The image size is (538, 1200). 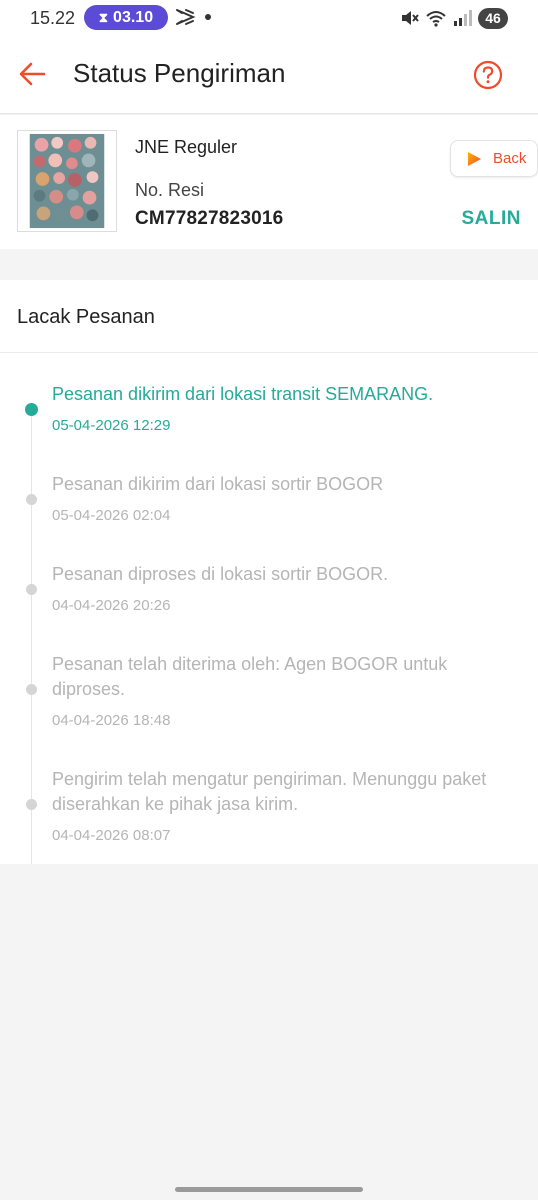 I want to click on event-time: 05-04-2026 02:04, so click(x=111, y=515).